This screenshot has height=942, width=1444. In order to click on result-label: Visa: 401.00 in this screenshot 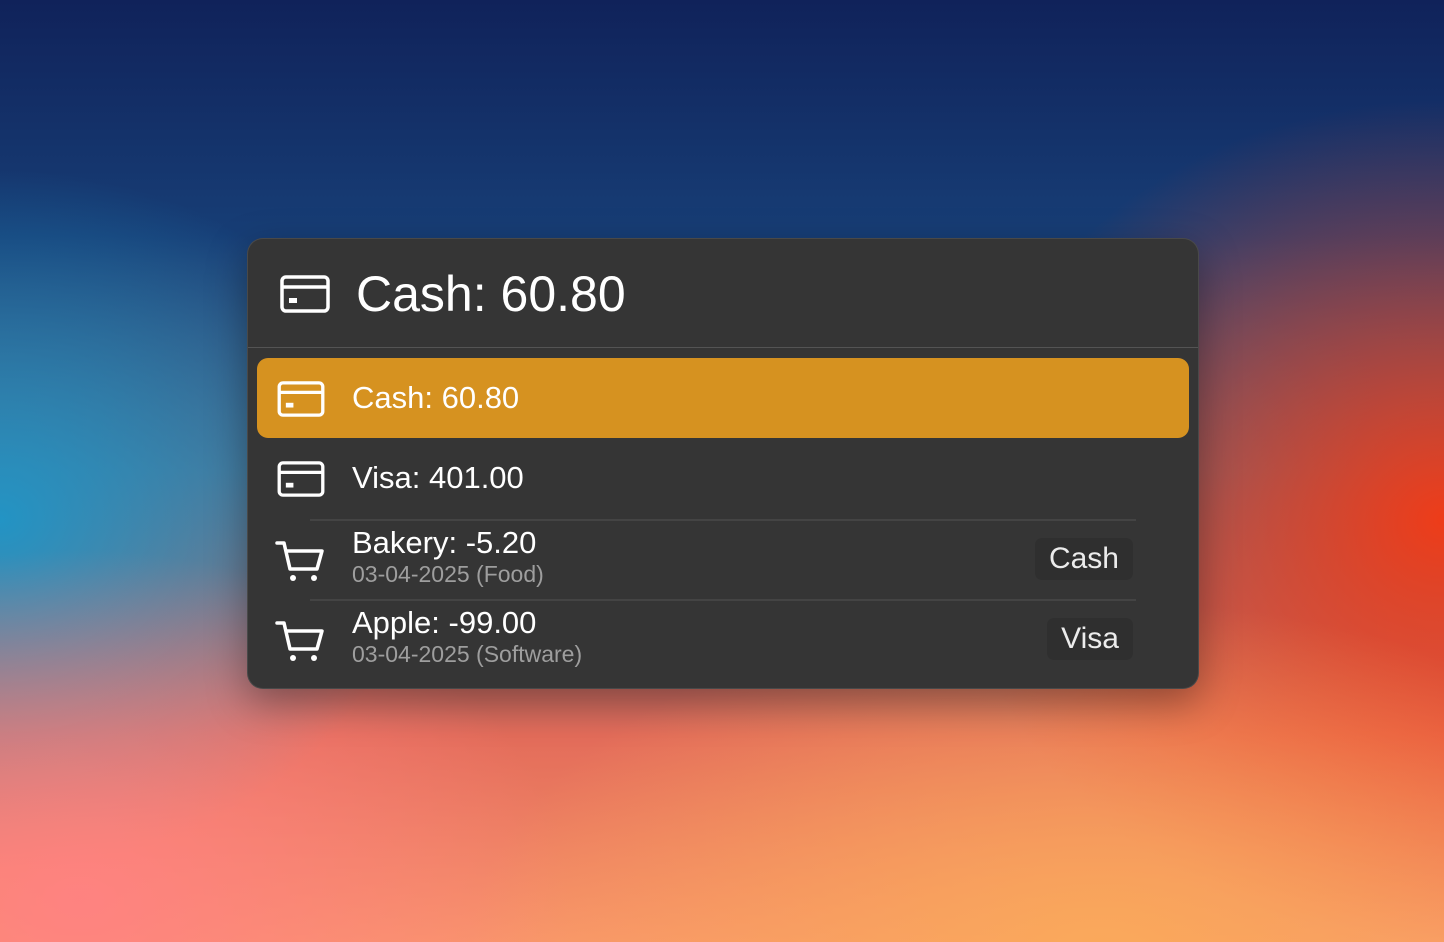, I will do `click(438, 477)`.